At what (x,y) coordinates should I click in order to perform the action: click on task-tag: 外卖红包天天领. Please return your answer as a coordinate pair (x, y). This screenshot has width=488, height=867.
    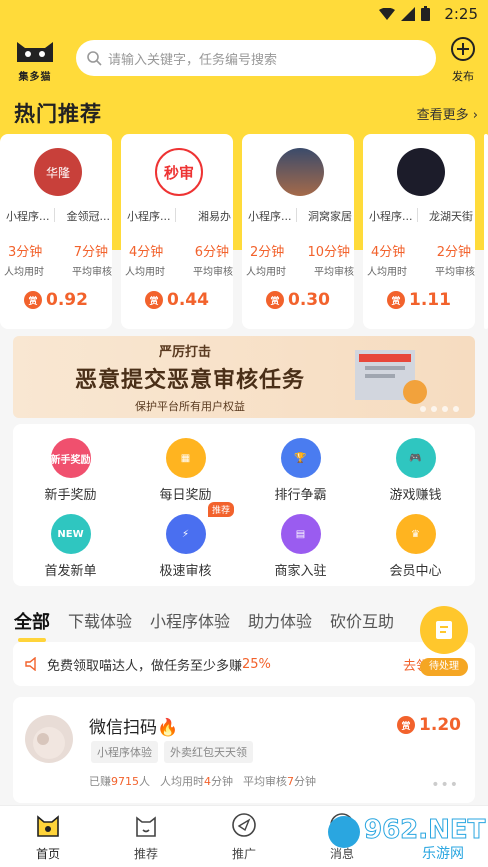
    Looking at the image, I should click on (208, 752).